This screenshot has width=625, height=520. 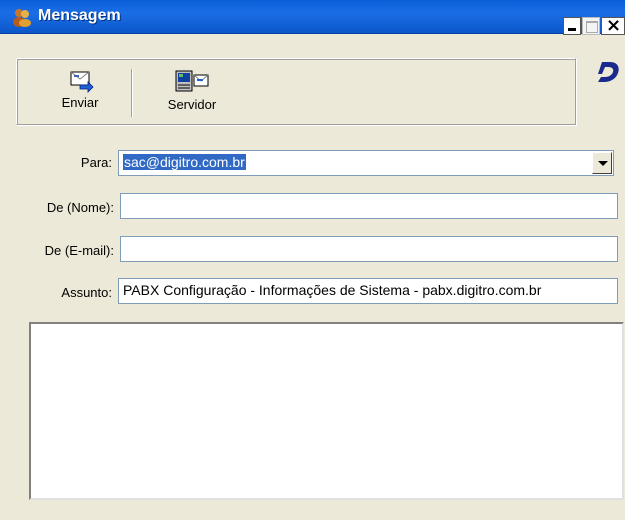 I want to click on envelope-send-icon, so click(x=82, y=82).